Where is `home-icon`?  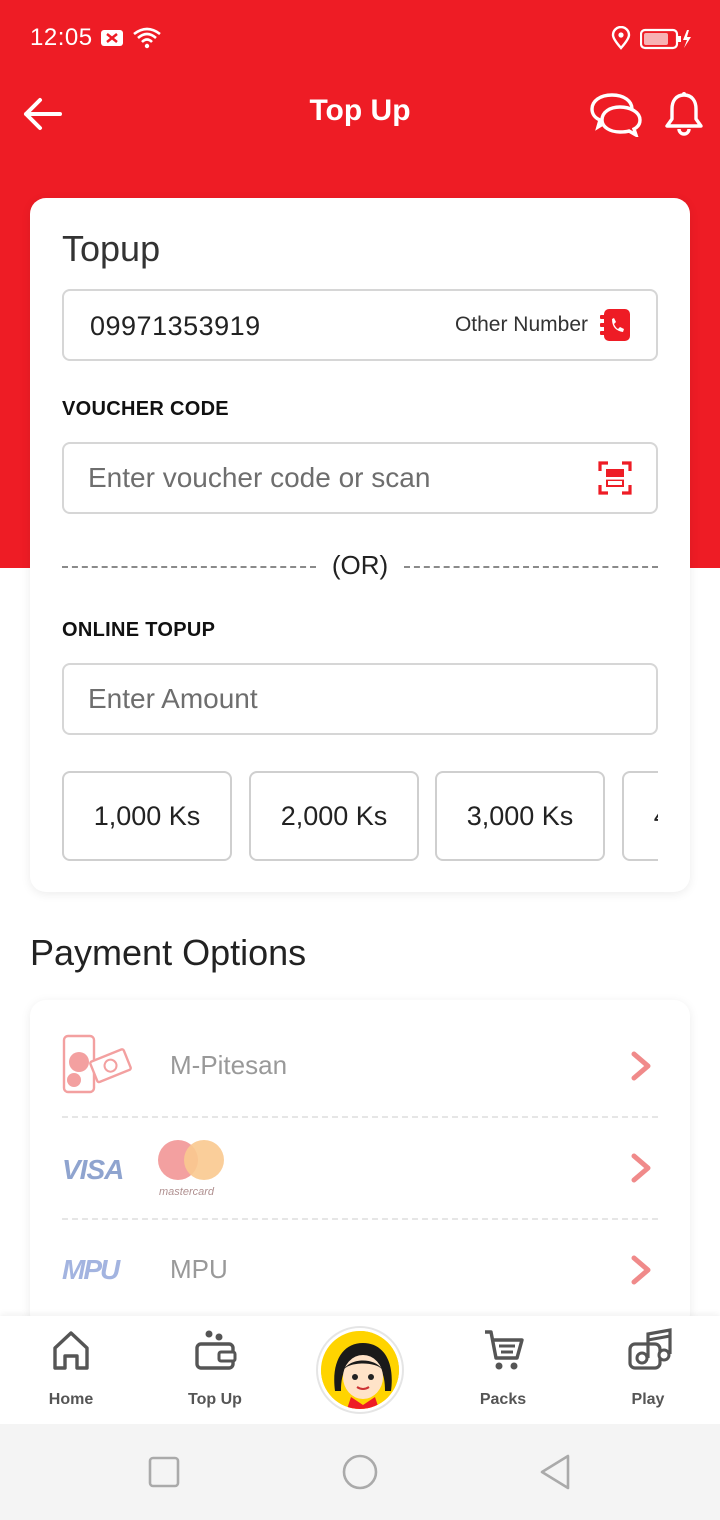
home-icon is located at coordinates (71, 1350).